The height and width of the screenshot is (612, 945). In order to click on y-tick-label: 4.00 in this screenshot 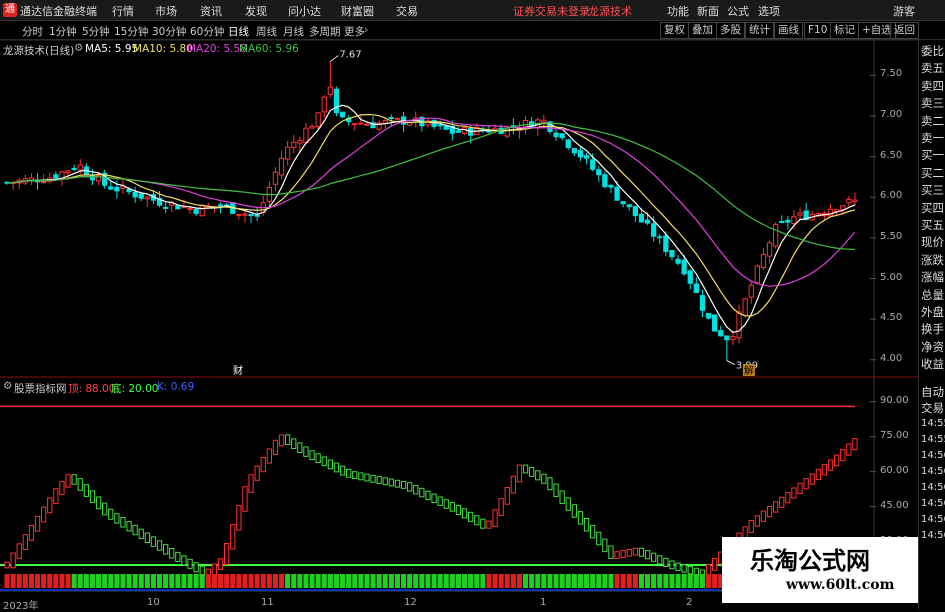, I will do `click(891, 358)`.